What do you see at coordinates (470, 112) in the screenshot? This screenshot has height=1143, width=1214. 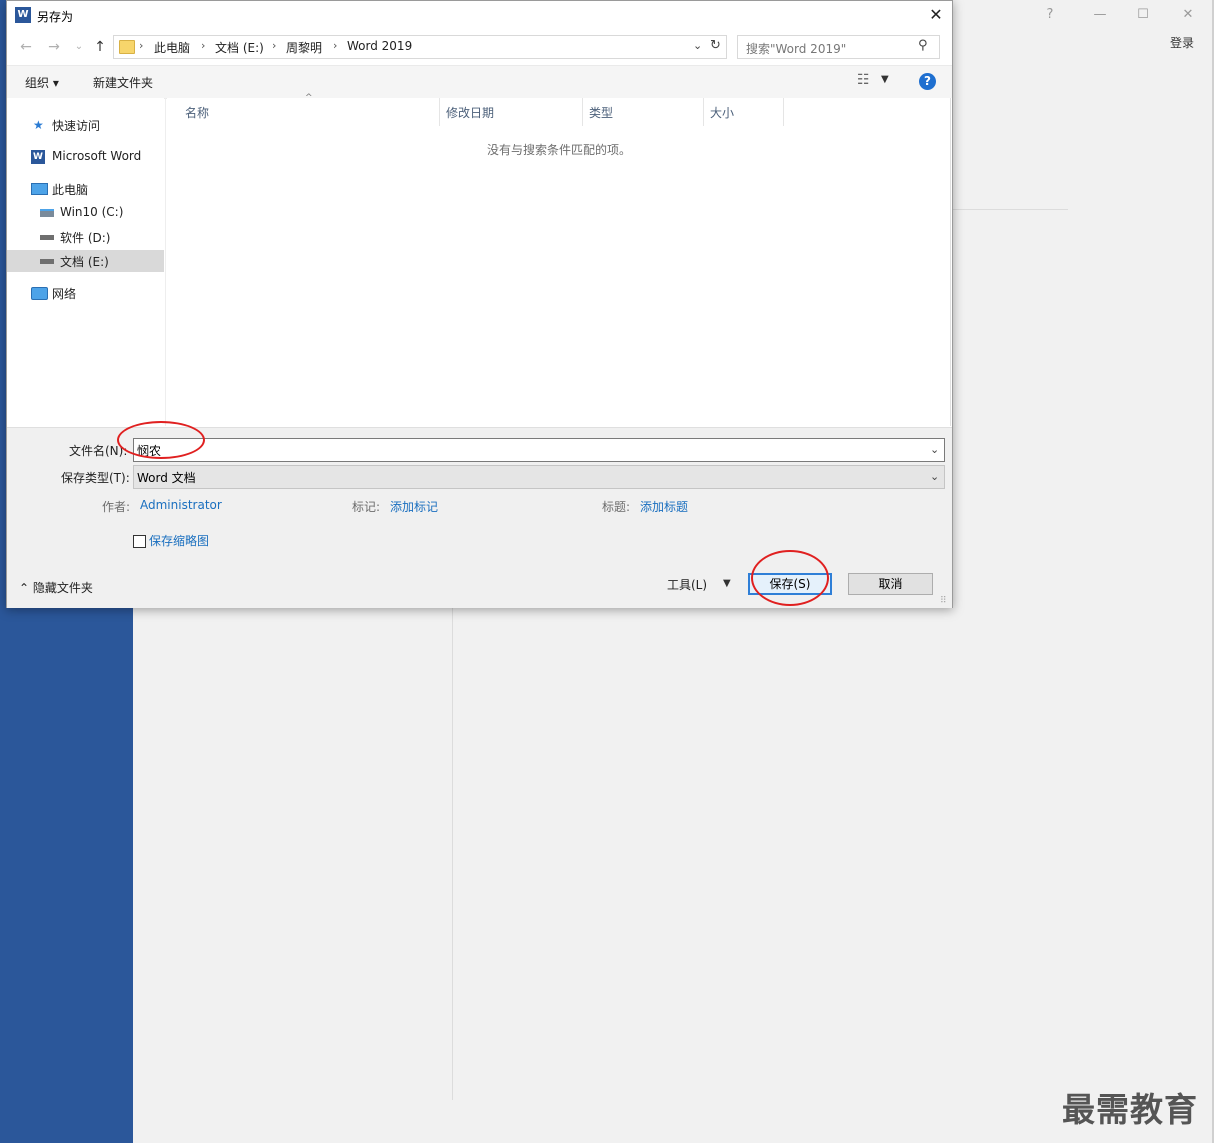 I see `column-header-date: 修改日期` at bounding box center [470, 112].